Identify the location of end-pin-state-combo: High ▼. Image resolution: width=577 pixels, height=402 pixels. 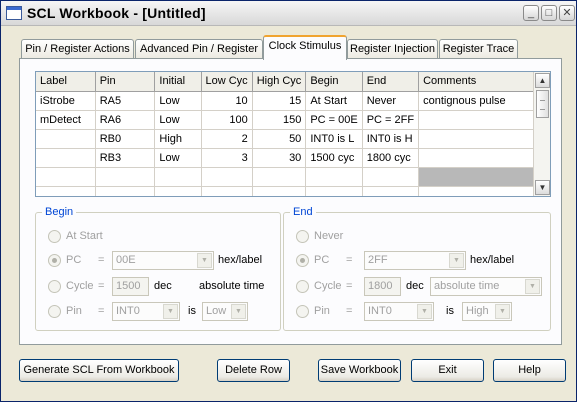
(487, 311).